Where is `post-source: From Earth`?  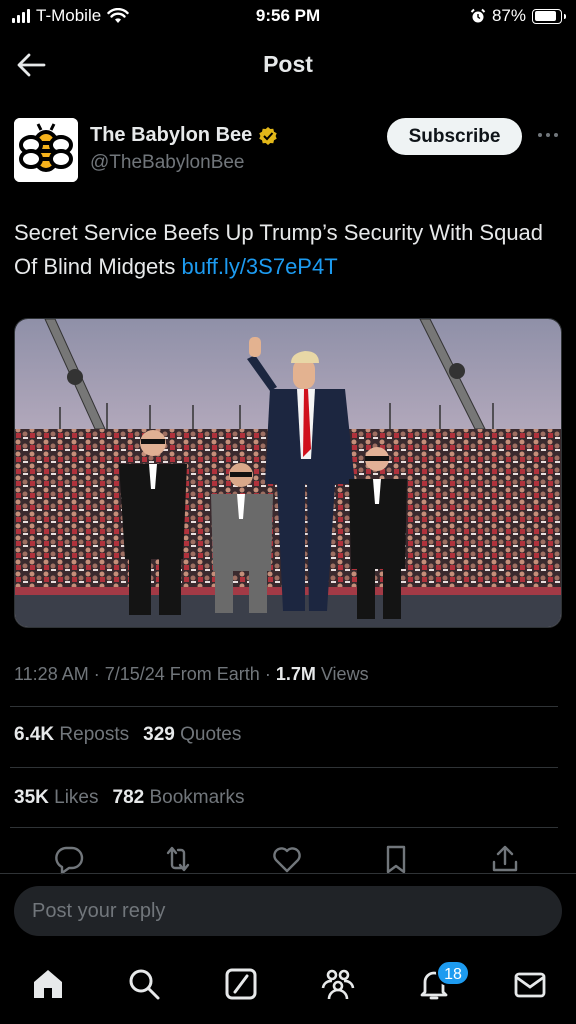
post-source: From Earth is located at coordinates (214, 674).